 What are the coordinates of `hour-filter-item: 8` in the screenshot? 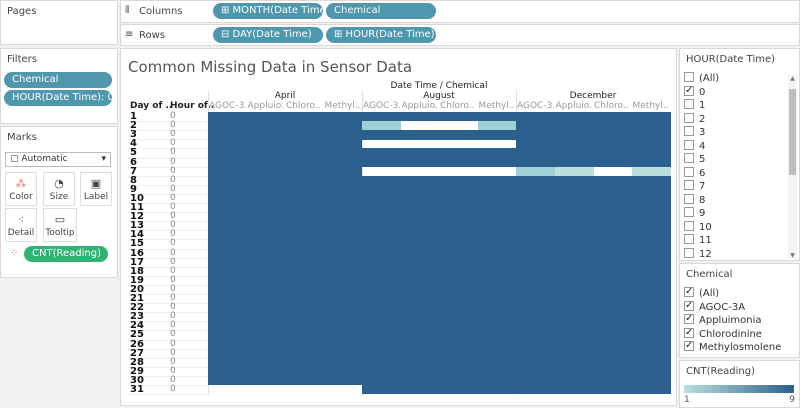 It's located at (694, 200).